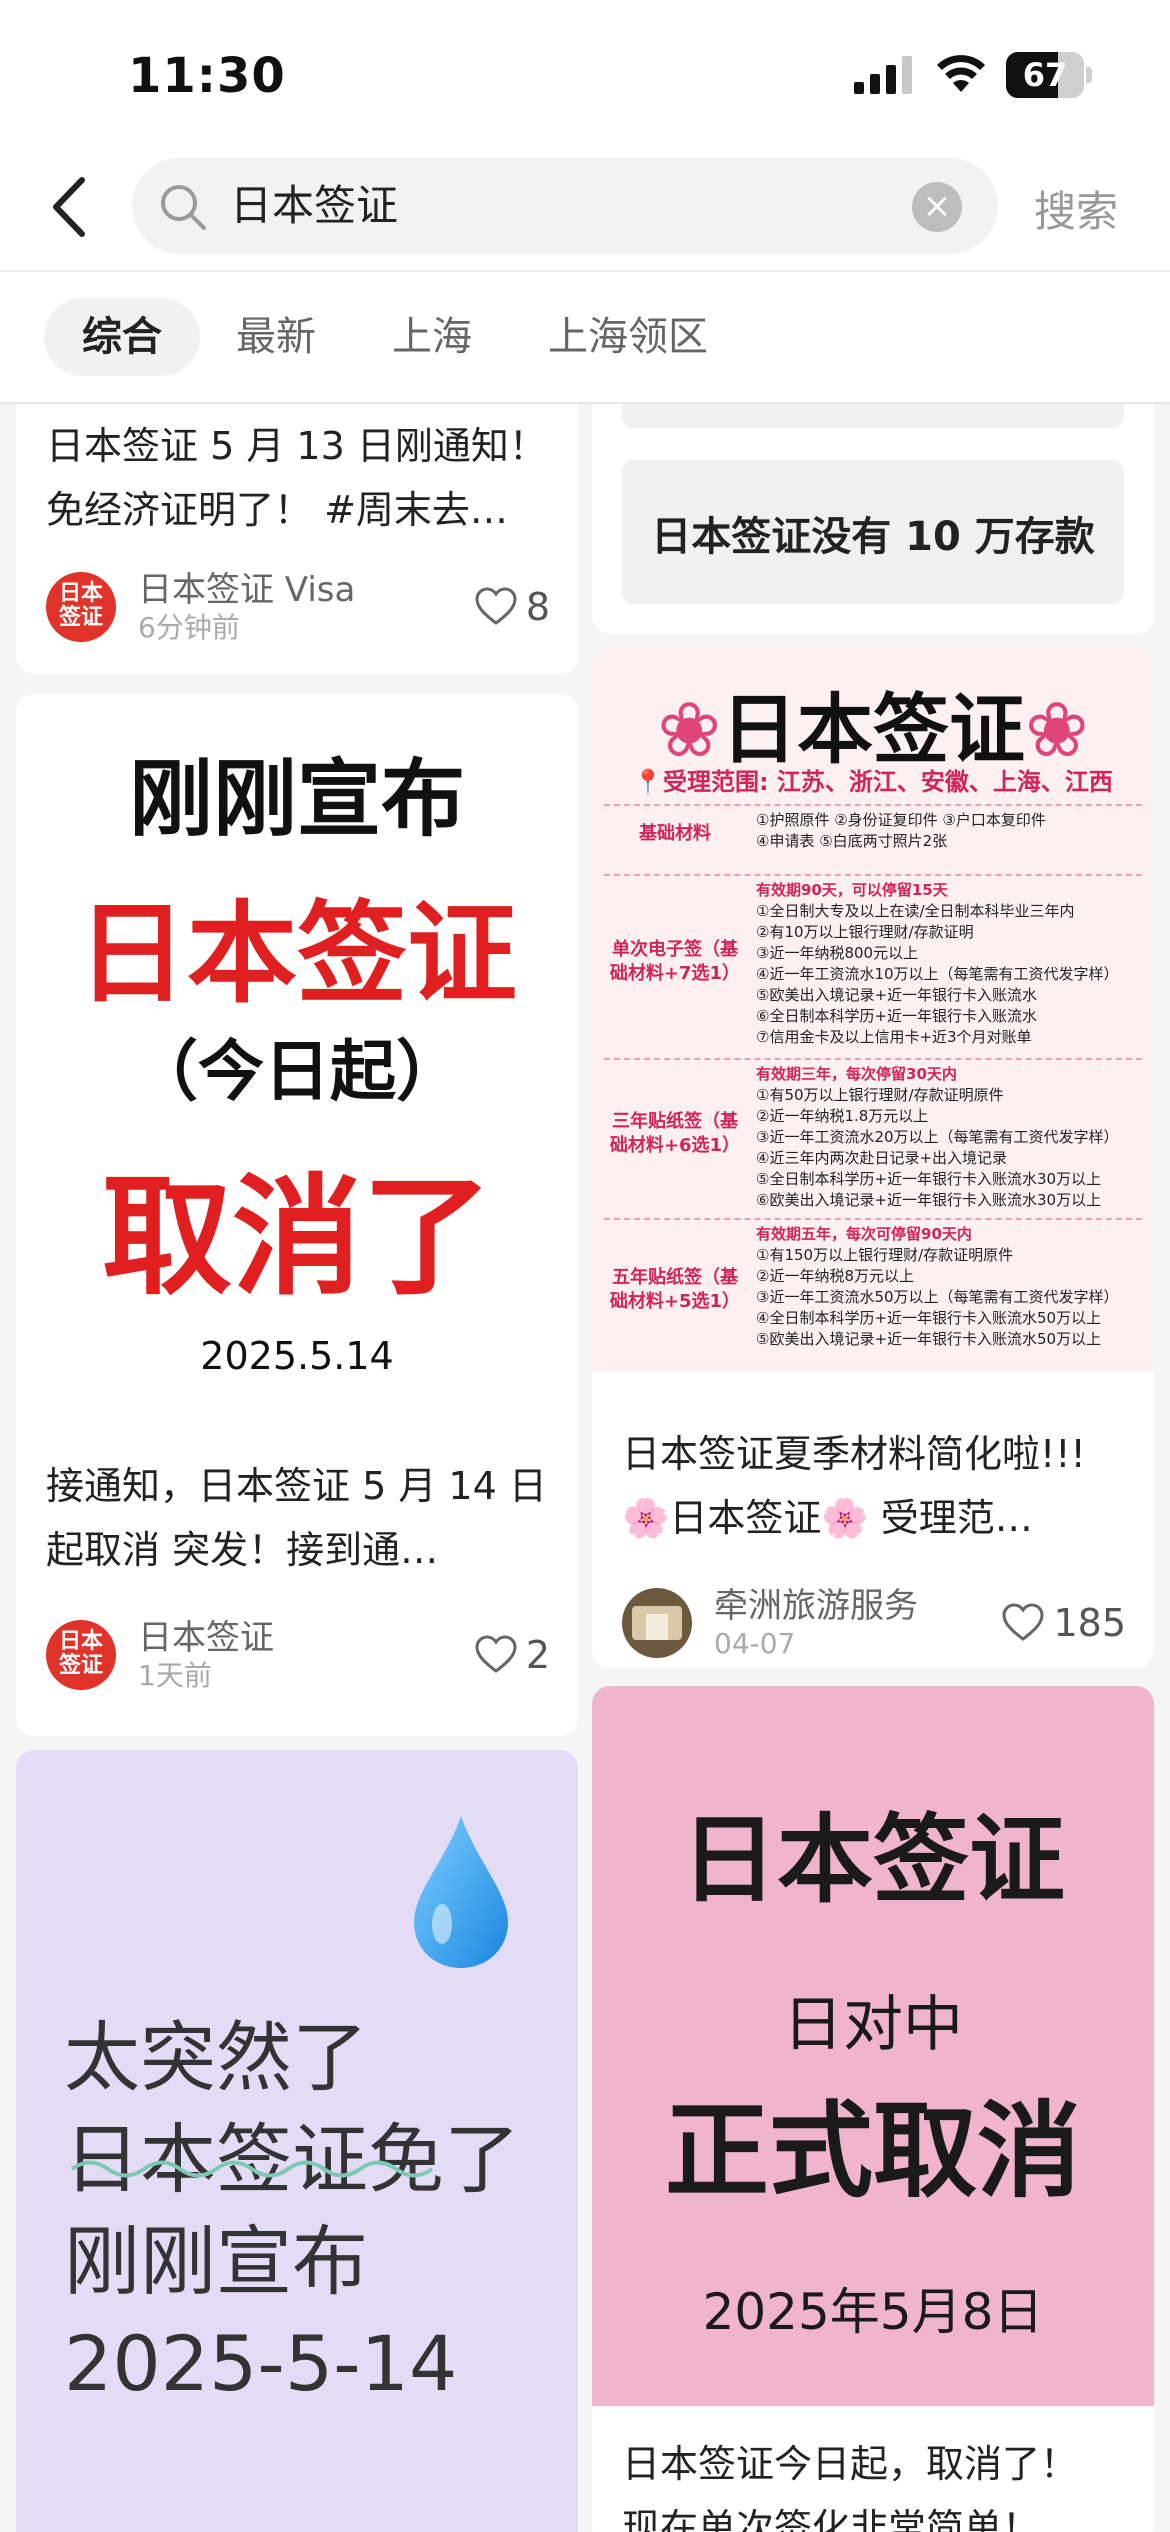 The image size is (1170, 2532). What do you see at coordinates (675, 1133) in the screenshot?
I see `row-label: 三年贴纸签（基础材料+6选1）` at bounding box center [675, 1133].